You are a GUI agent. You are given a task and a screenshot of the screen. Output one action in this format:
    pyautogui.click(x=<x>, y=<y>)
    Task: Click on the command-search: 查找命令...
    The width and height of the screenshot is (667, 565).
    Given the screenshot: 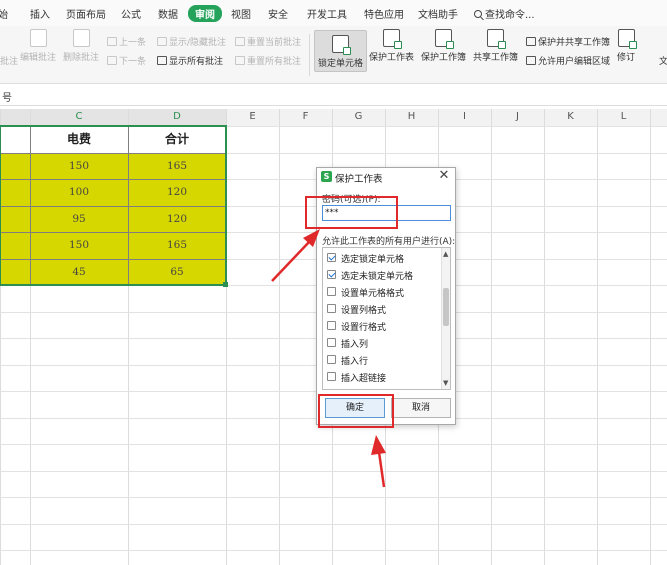 What is the action you would take?
    pyautogui.click(x=504, y=13)
    